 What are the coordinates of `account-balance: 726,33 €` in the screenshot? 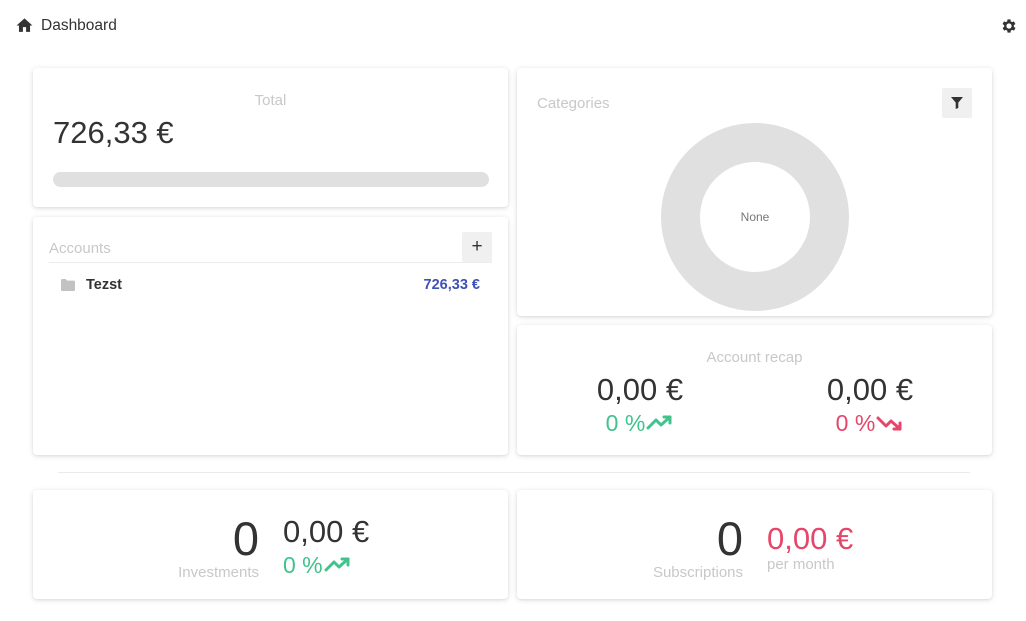 It's located at (451, 285).